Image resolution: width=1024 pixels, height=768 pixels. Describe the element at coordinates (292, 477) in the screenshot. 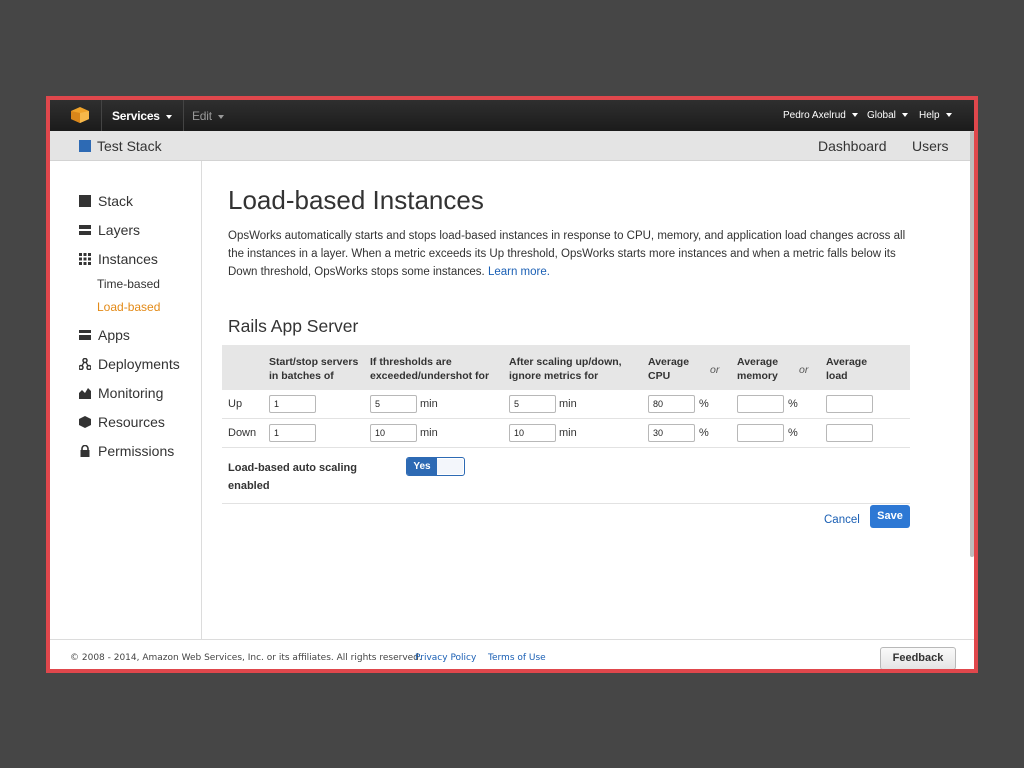

I see `auto-scaling-label: Load-based auto scaling enabled` at that location.